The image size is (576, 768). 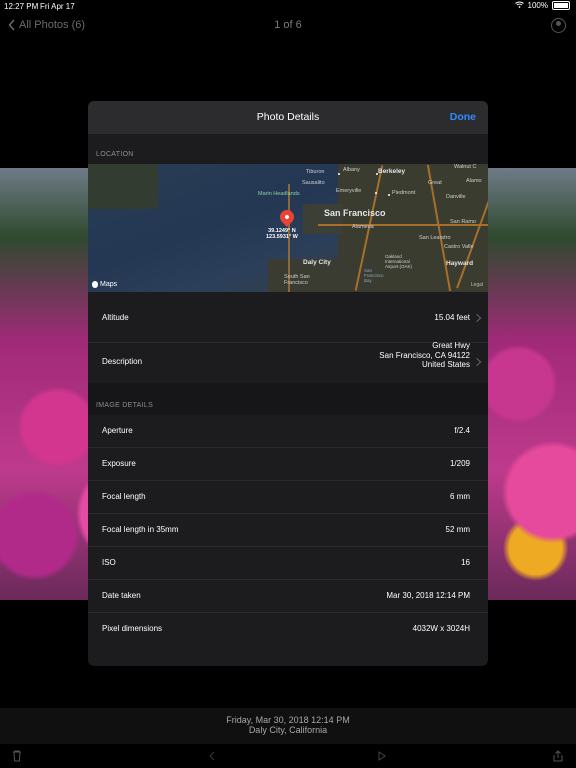 I want to click on pin-coordinates: 39.1249° N 123.5931° W, so click(x=282, y=234).